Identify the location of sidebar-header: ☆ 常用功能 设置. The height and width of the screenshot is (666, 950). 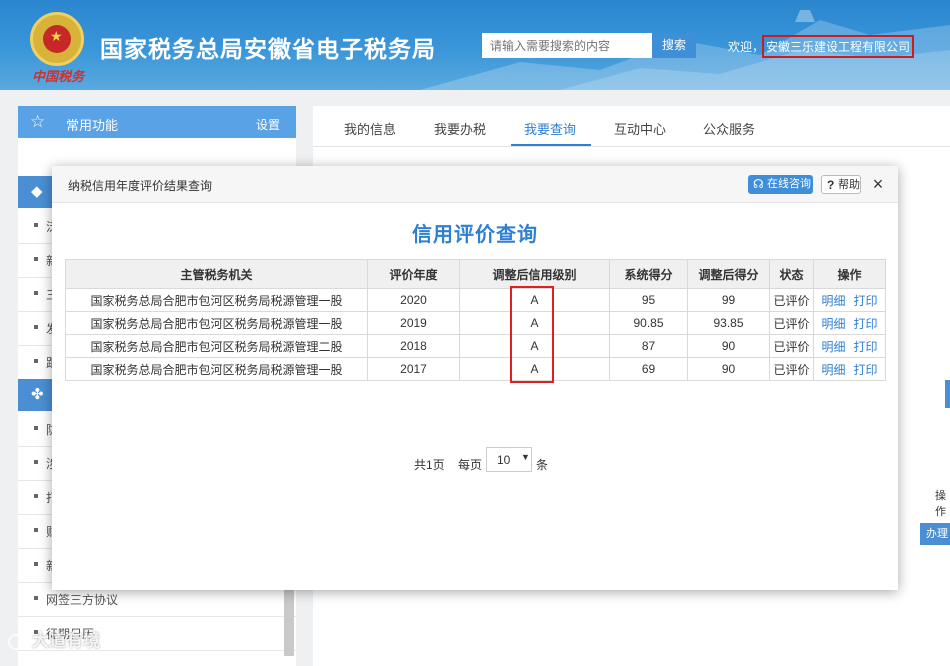
(157, 122).